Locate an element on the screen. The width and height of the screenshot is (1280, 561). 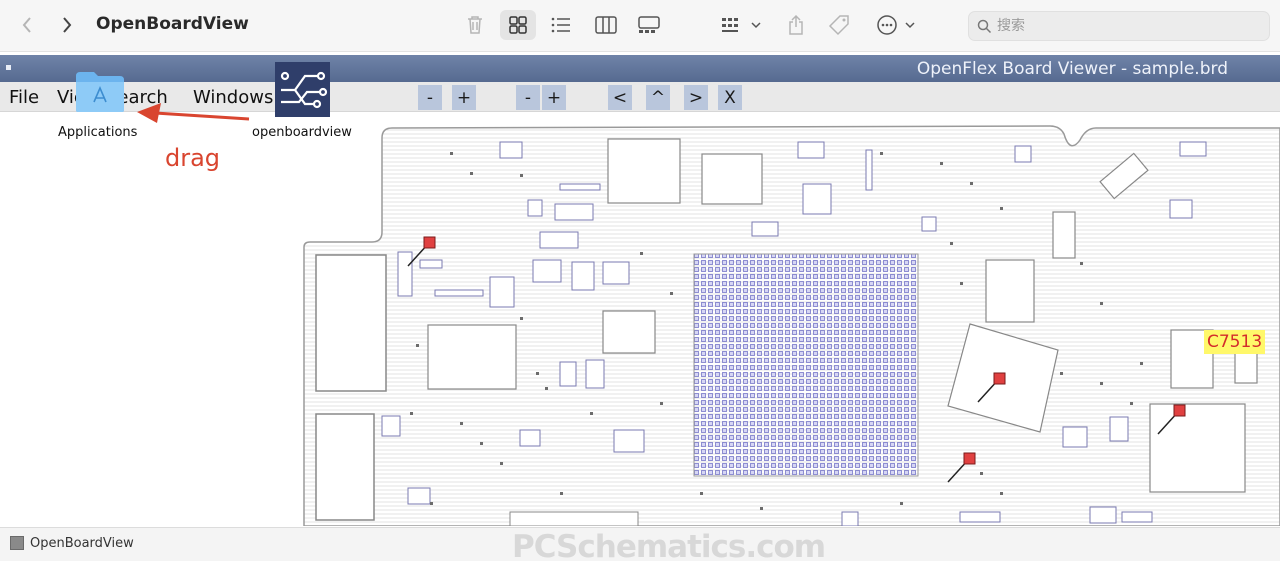
search-field is located at coordinates (1119, 26).